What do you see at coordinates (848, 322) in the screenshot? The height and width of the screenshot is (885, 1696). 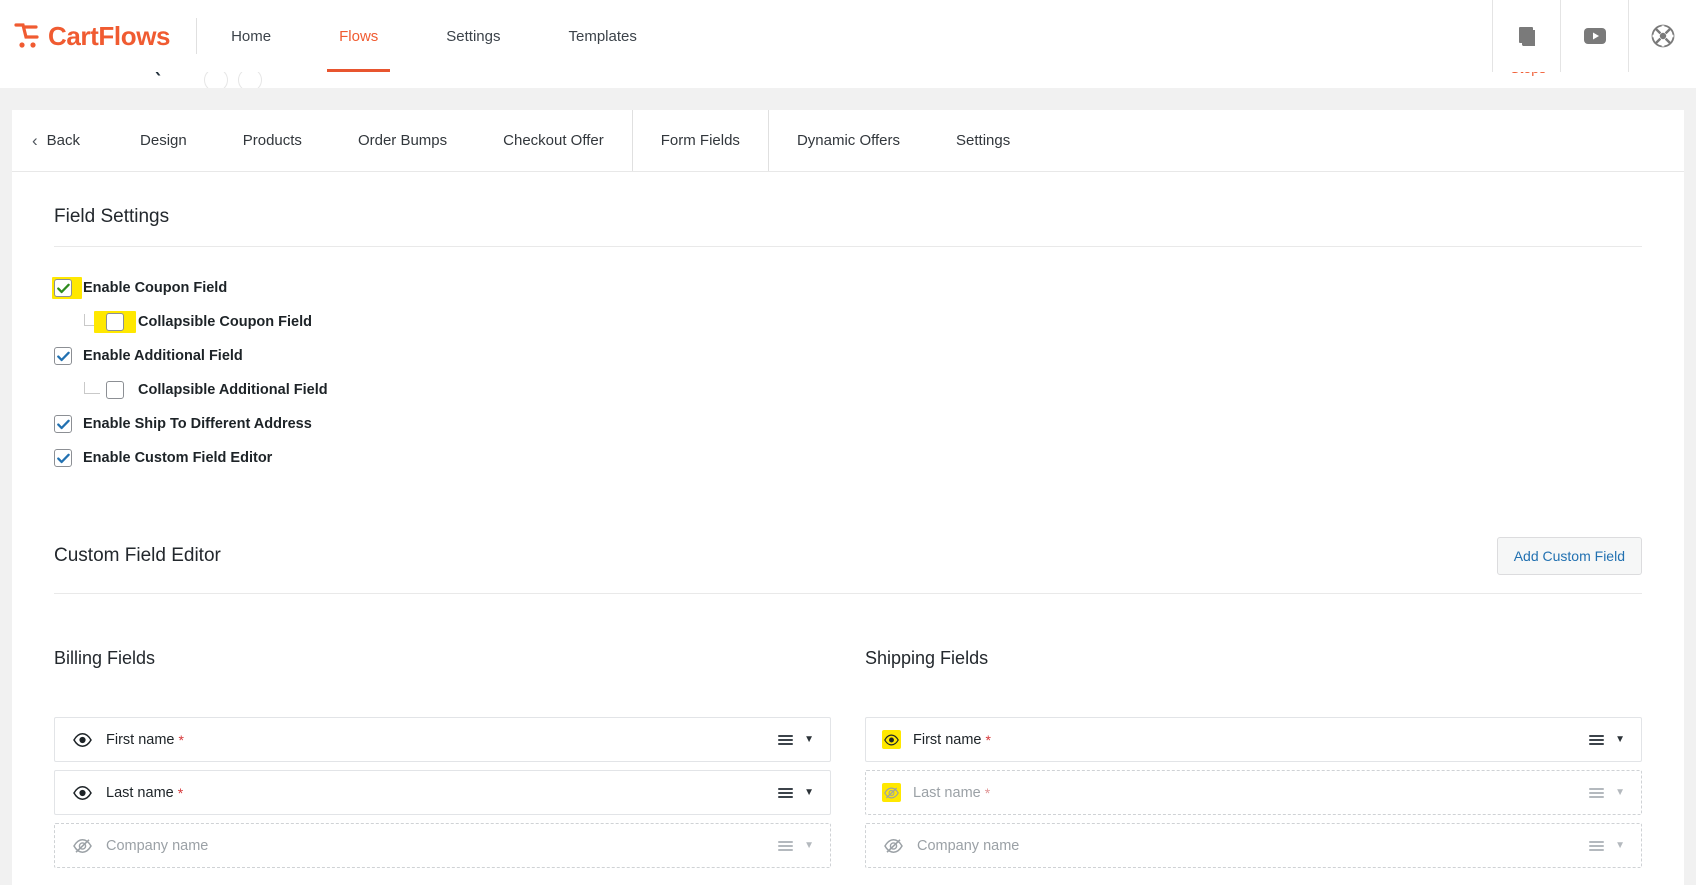 I see `row-collapsible-coupon-field: Collapsible Coupon Field` at bounding box center [848, 322].